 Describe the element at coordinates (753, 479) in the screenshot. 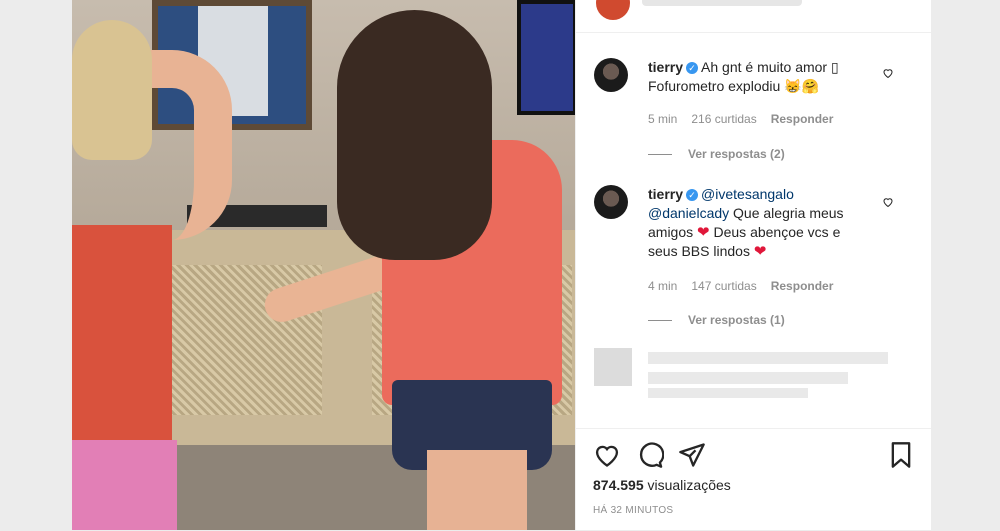

I see `post-actions: 874.595 visualizações HÁ 32 MINUTOS` at that location.